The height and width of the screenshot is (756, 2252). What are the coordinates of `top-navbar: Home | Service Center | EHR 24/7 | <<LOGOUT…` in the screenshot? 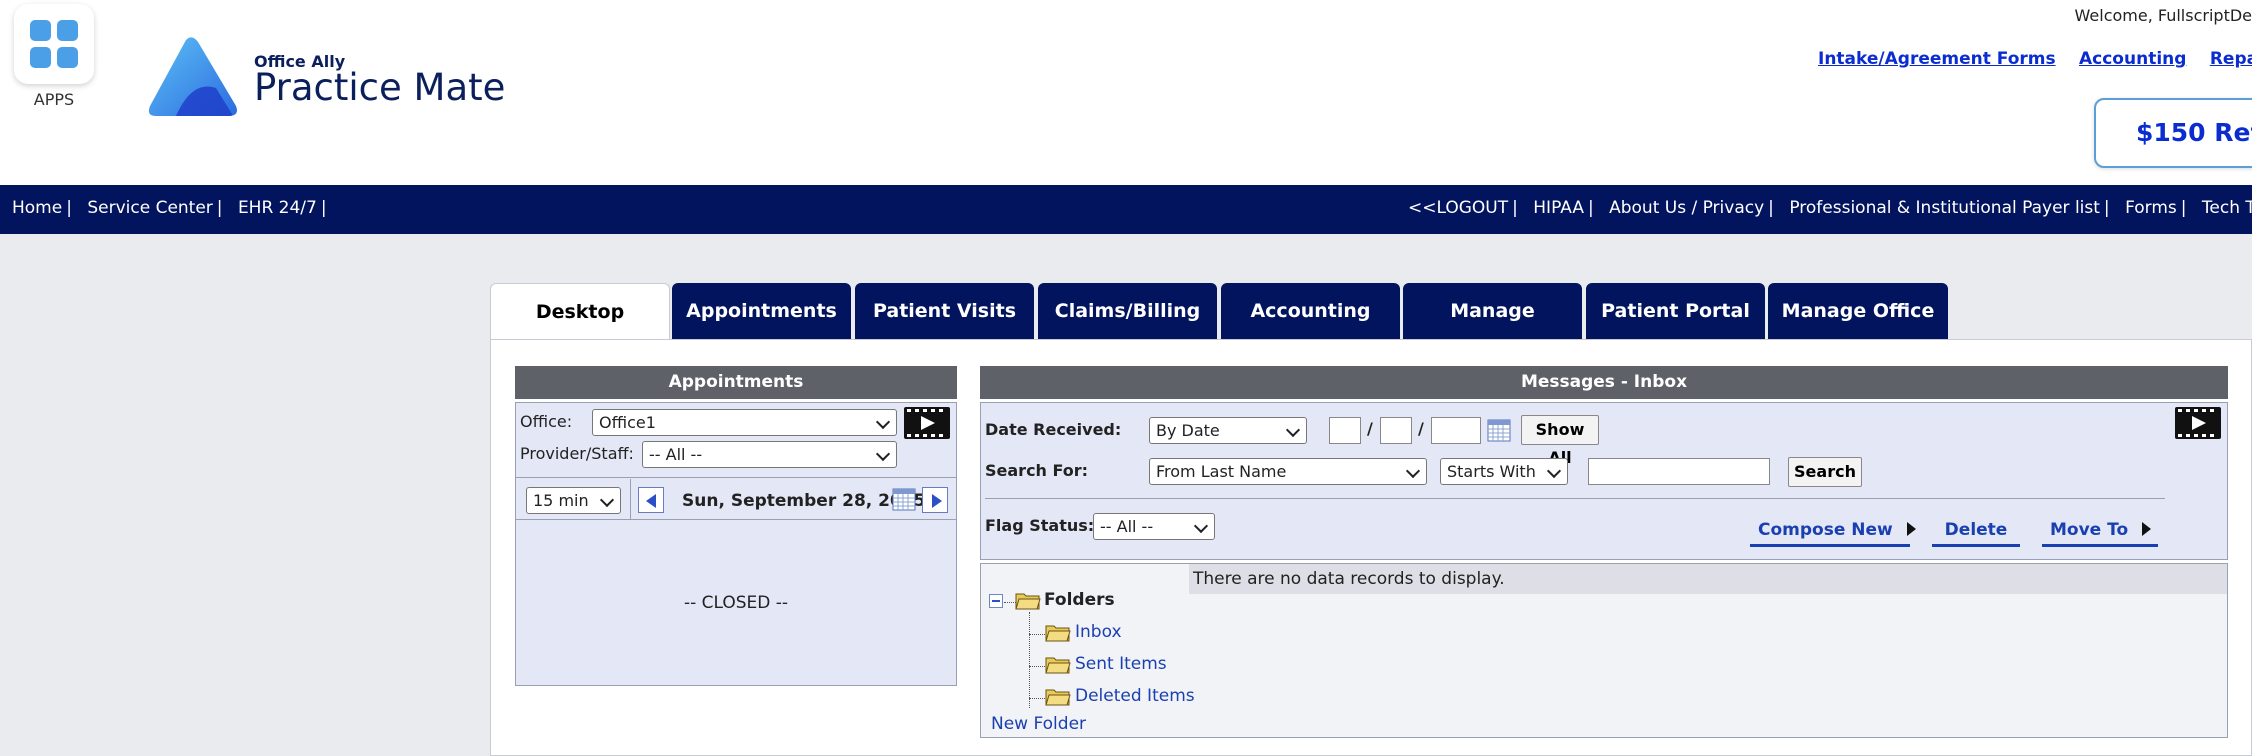 It's located at (1126, 209).